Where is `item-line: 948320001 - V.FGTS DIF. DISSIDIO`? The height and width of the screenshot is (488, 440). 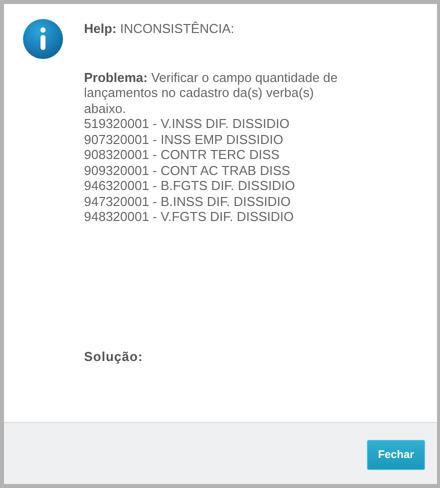
item-line: 948320001 - V.FGTS DIF. DISSIDIO is located at coordinates (189, 216).